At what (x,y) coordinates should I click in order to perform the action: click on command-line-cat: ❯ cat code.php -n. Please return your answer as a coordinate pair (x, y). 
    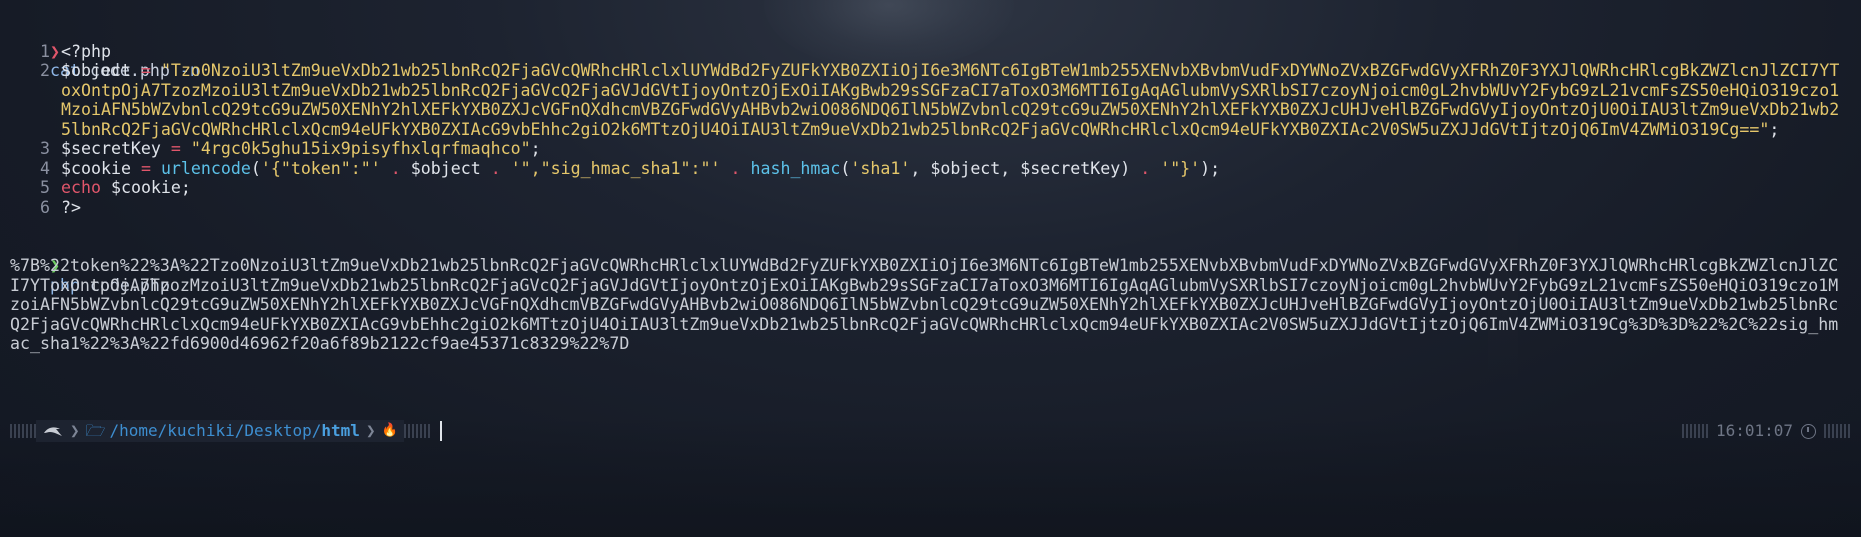
    Looking at the image, I should click on (927, 51).